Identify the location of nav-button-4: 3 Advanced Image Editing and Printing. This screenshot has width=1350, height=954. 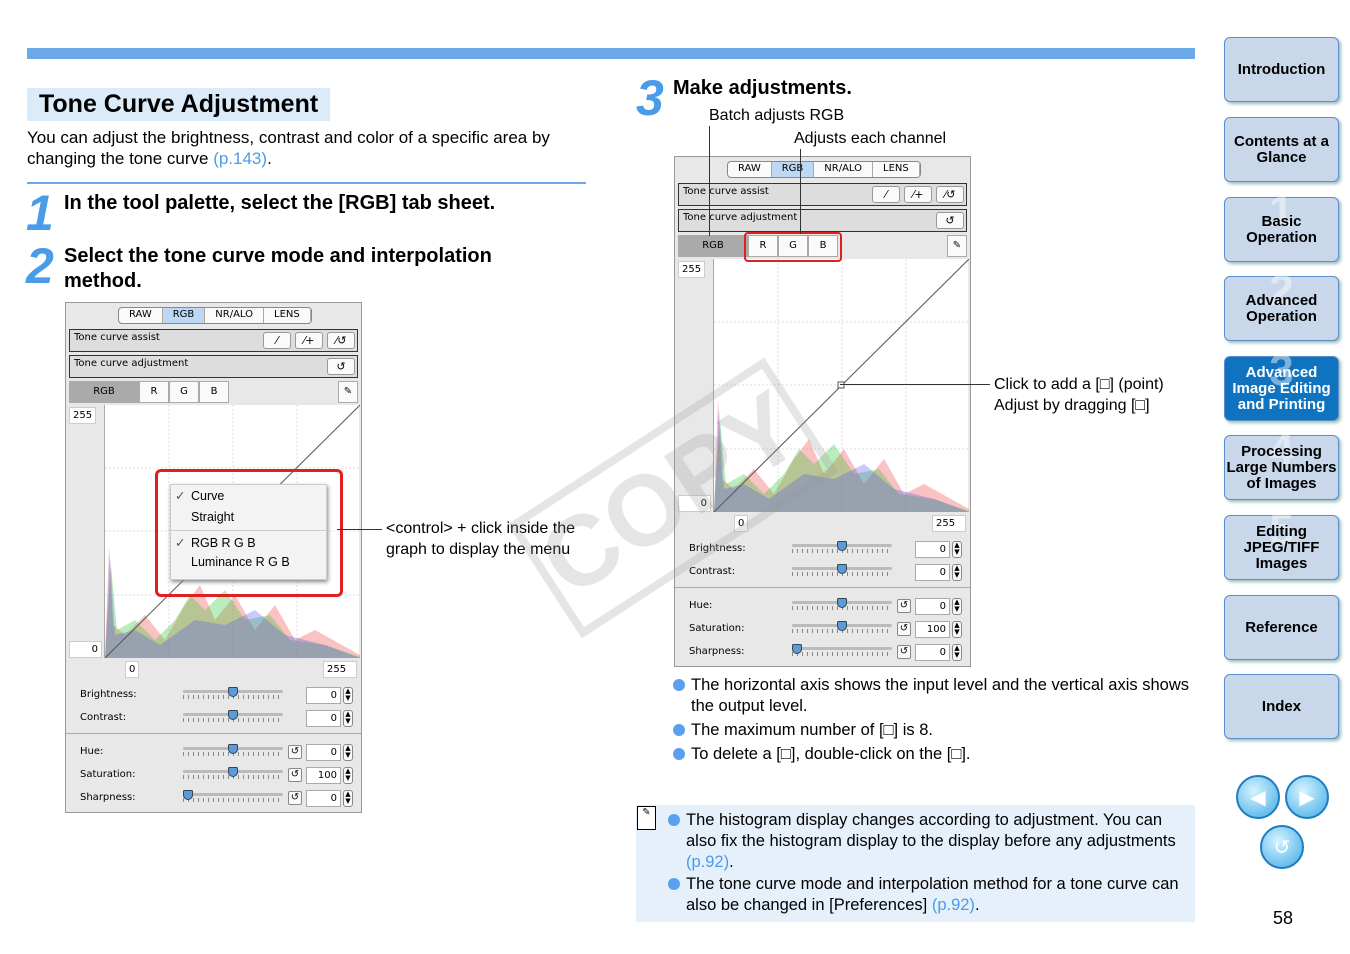
(1281, 385).